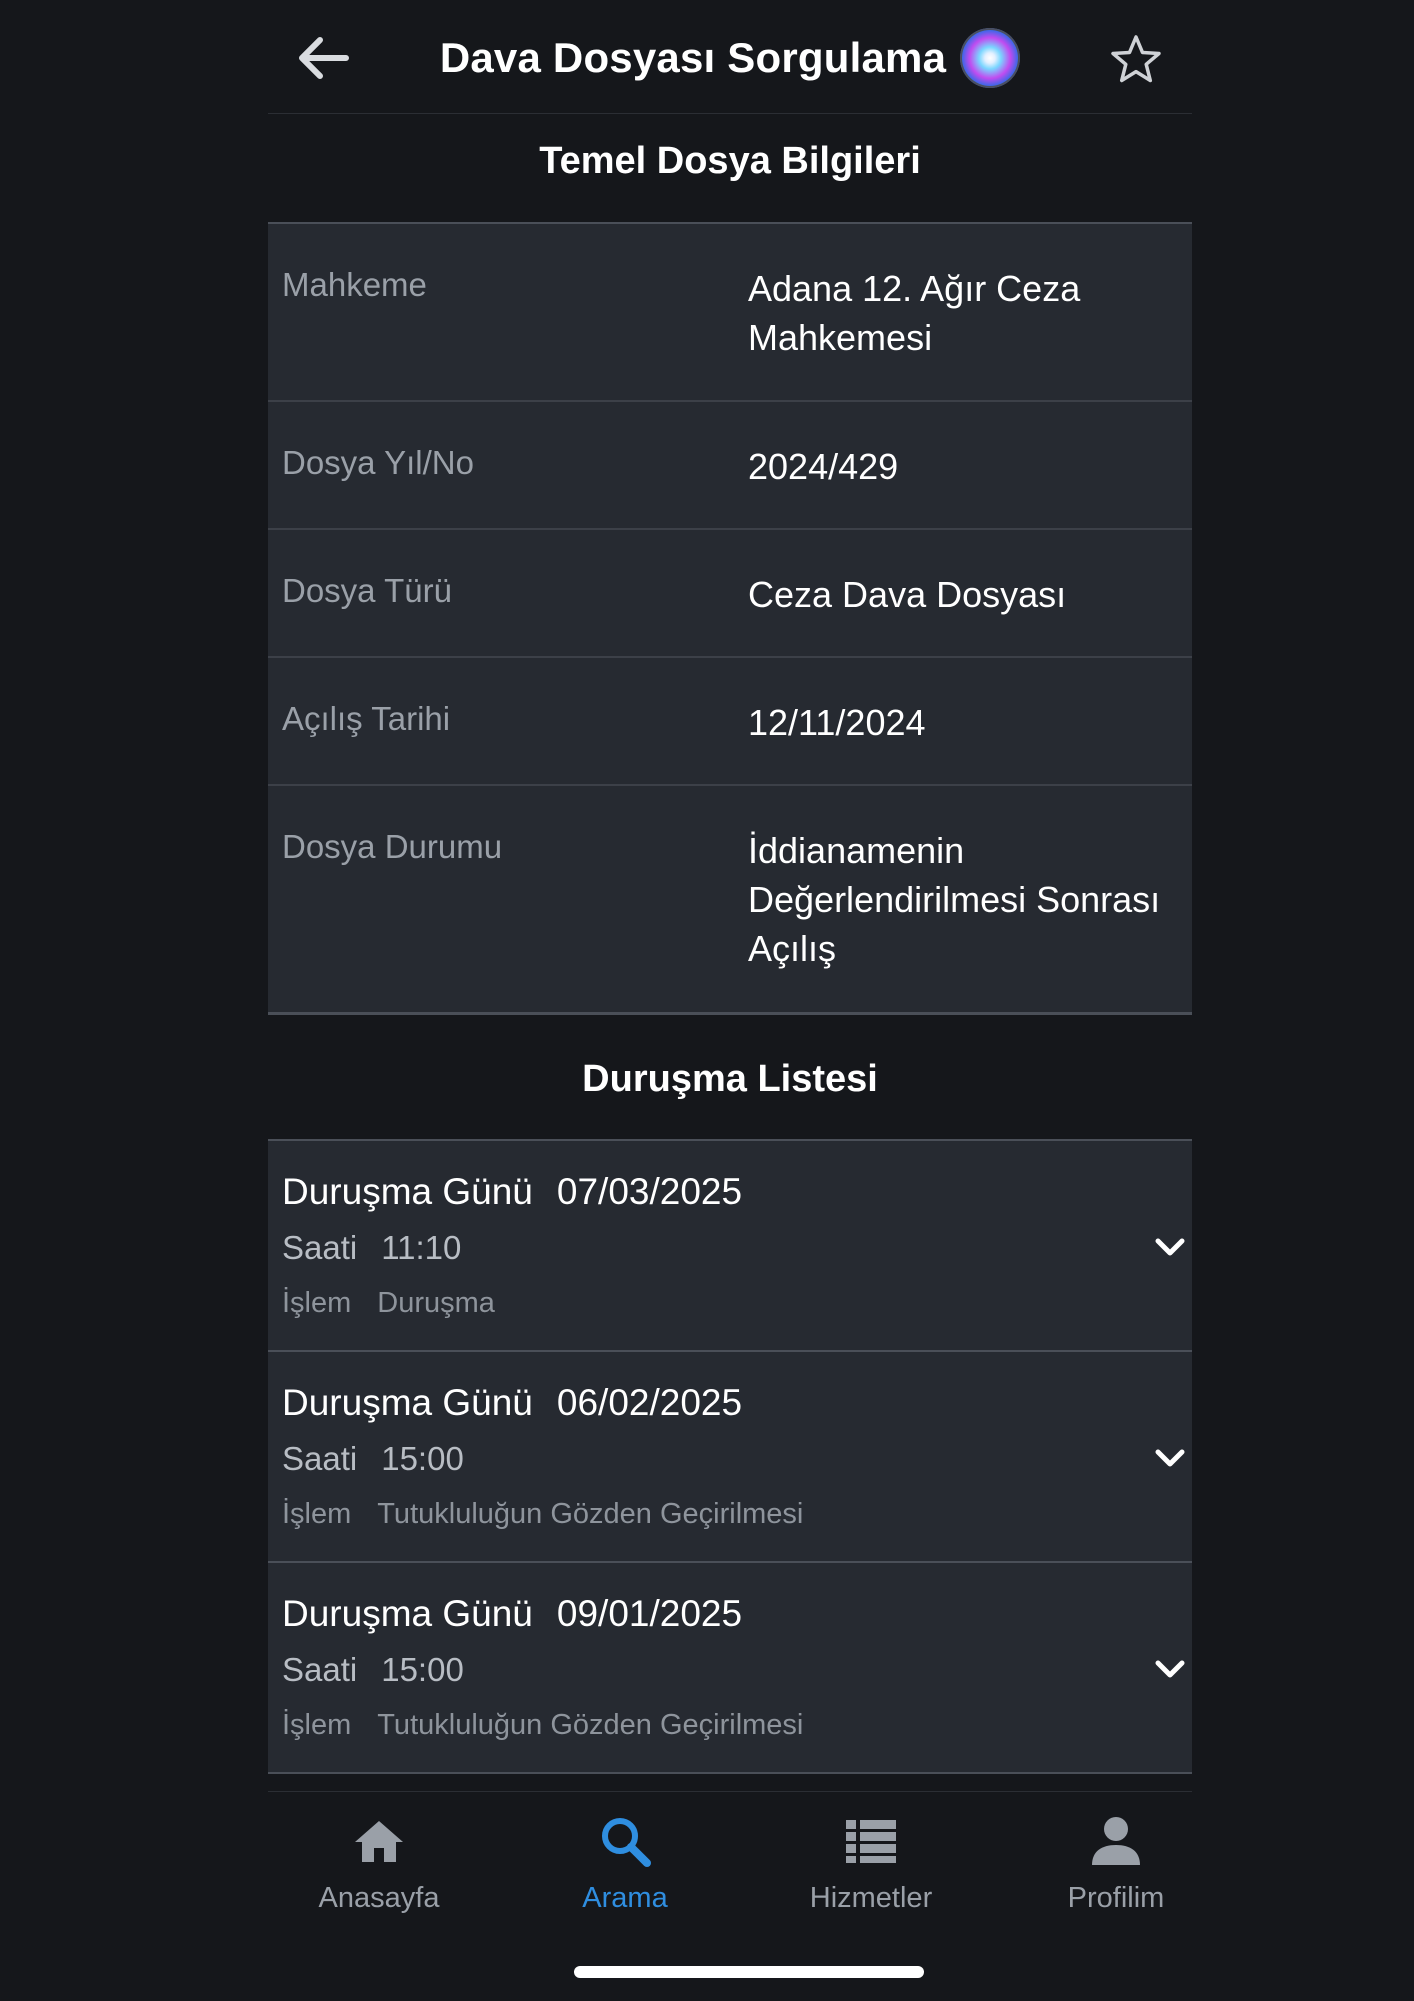  I want to click on tab-search: Arama, so click(625, 1862).